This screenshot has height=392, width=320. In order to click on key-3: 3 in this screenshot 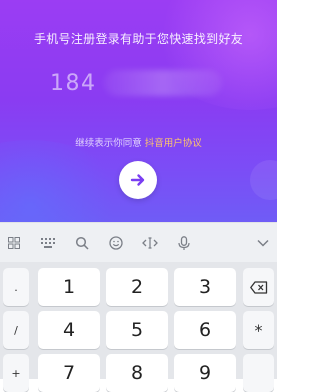, I will do `click(205, 287)`.